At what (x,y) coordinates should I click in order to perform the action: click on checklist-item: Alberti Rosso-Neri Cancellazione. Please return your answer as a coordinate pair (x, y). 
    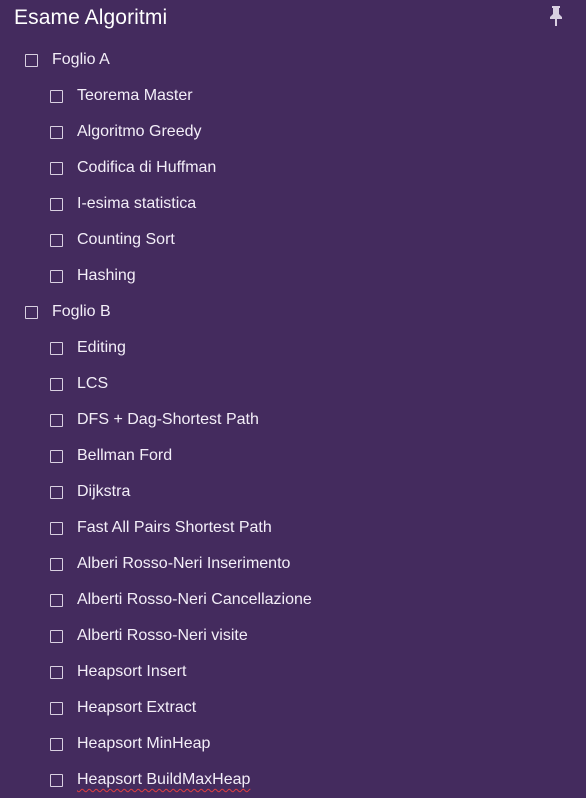
    Looking at the image, I should click on (318, 600).